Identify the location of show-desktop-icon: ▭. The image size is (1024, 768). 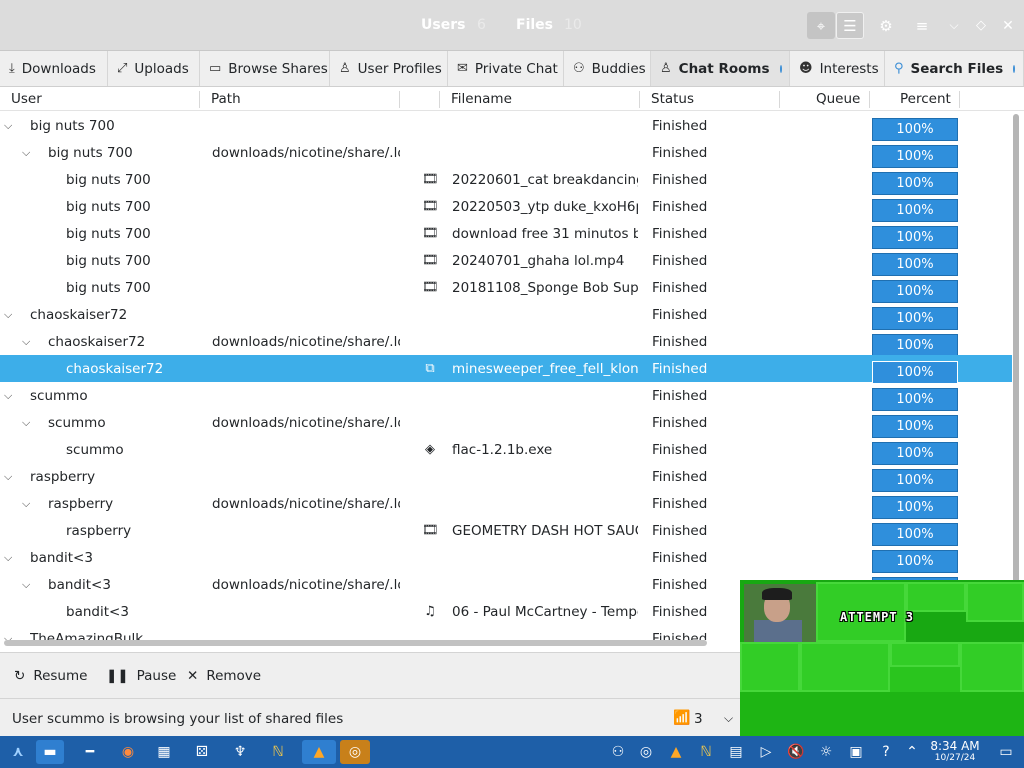
(1006, 752).